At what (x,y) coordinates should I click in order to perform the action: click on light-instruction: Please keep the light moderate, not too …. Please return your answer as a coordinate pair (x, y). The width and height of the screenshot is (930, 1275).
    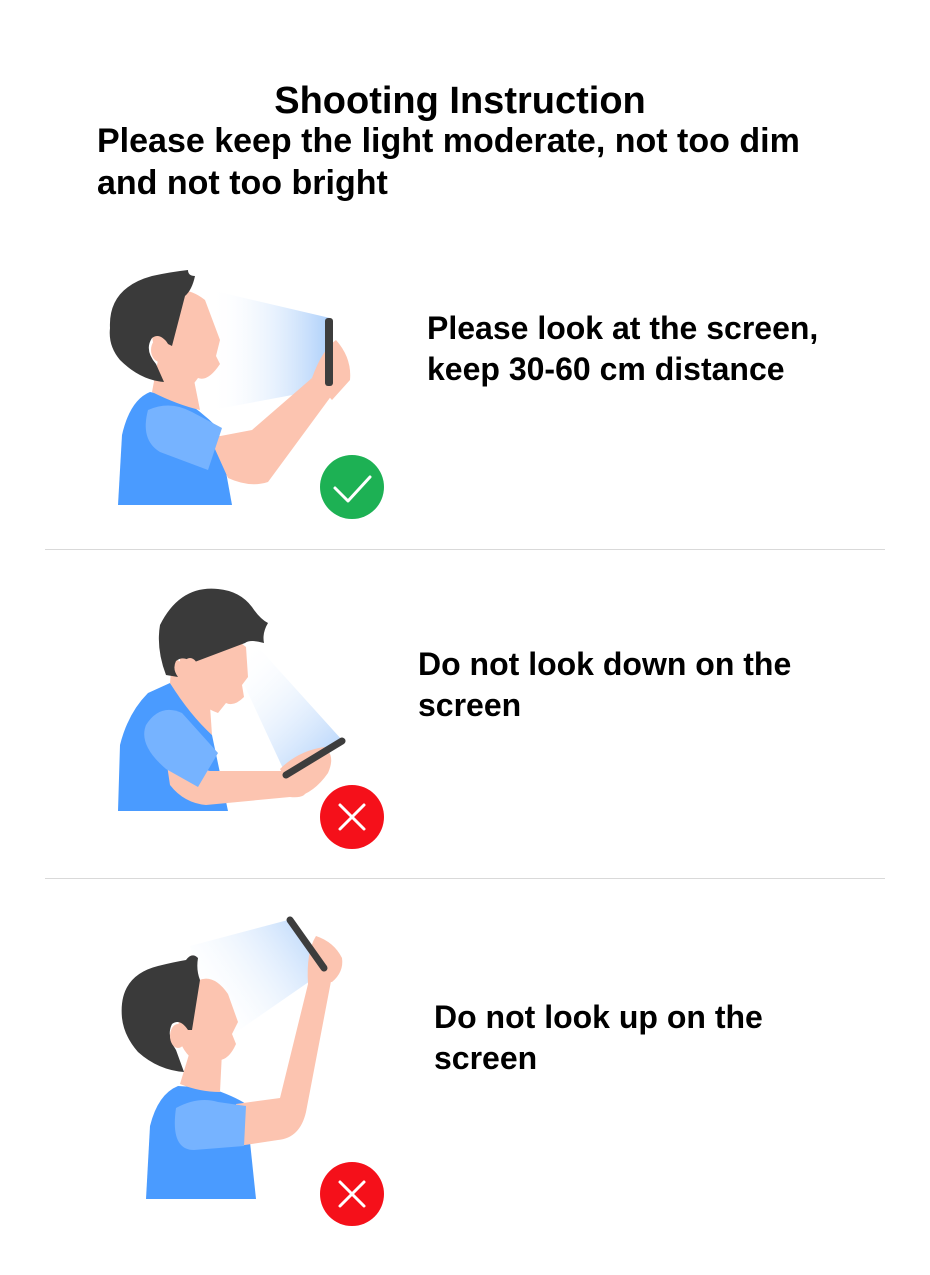
    Looking at the image, I should click on (448, 162).